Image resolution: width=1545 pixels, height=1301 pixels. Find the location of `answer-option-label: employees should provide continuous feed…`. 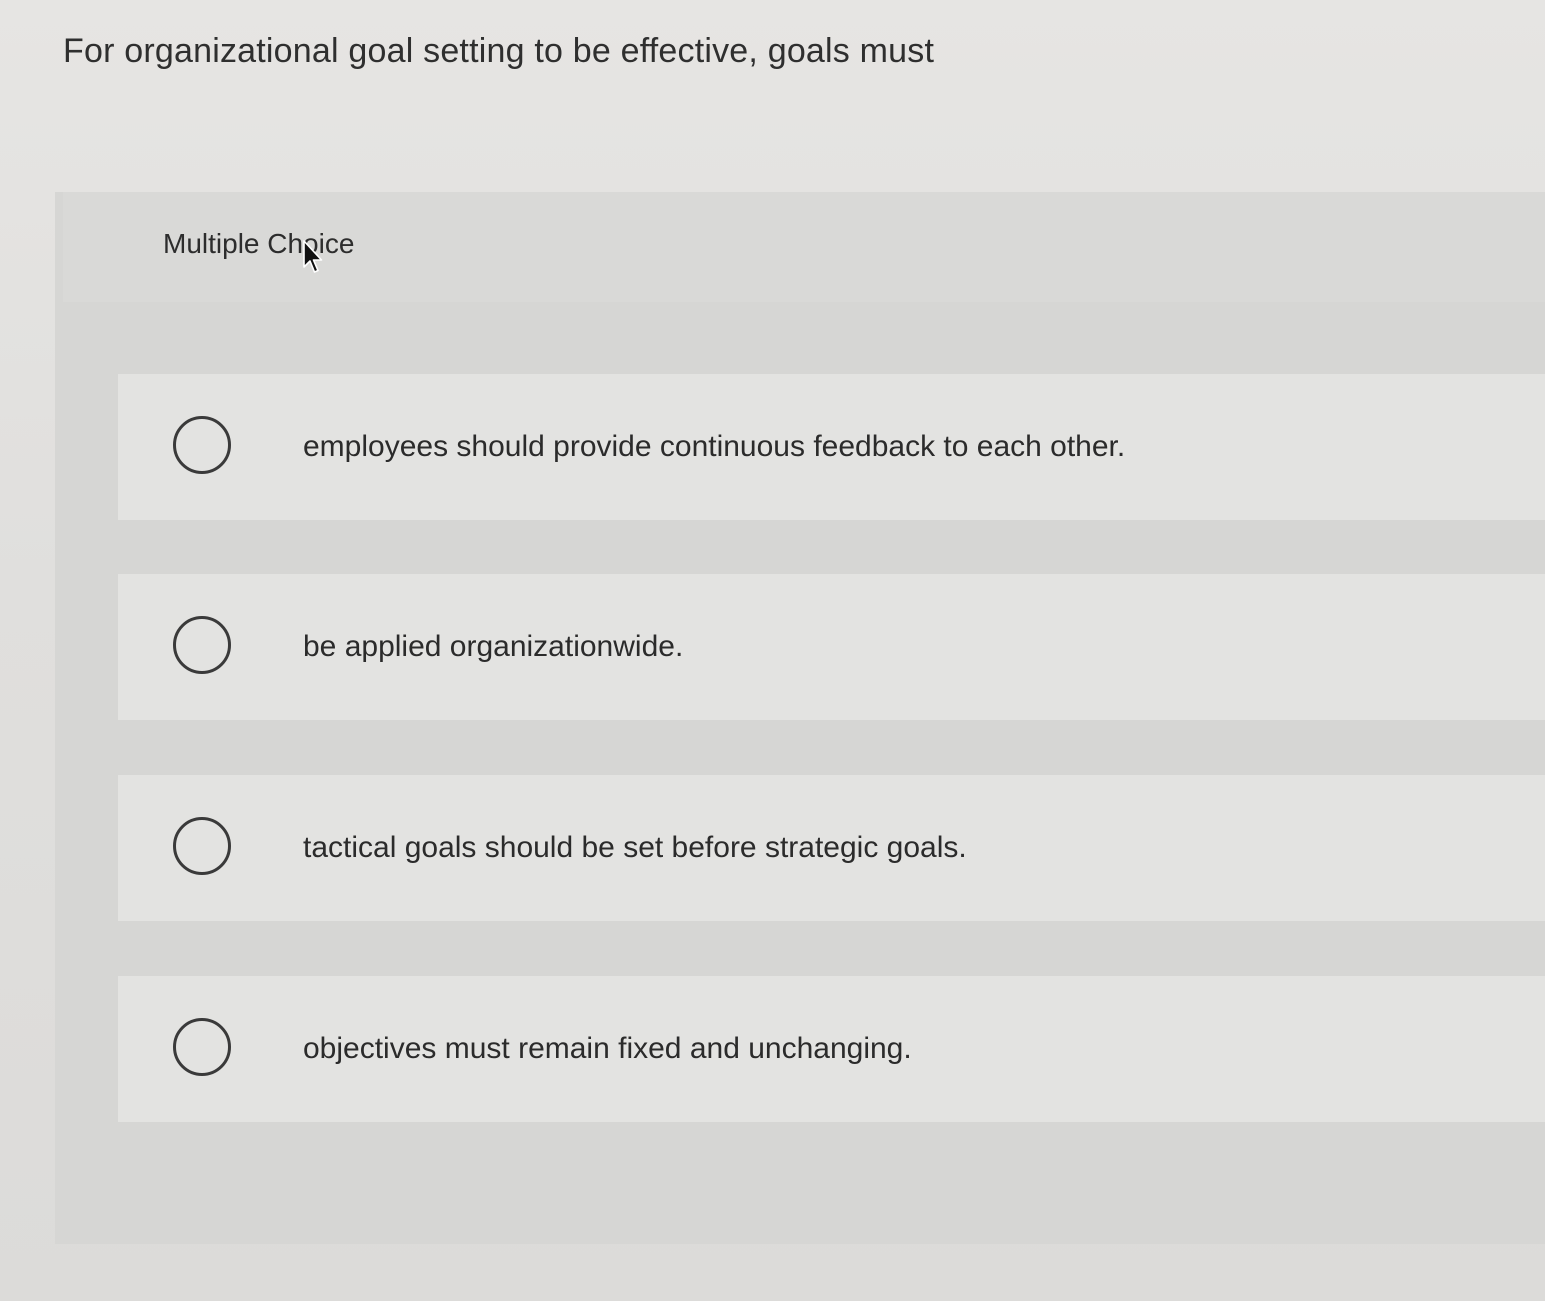

answer-option-label: employees should provide continuous feed… is located at coordinates (714, 447).